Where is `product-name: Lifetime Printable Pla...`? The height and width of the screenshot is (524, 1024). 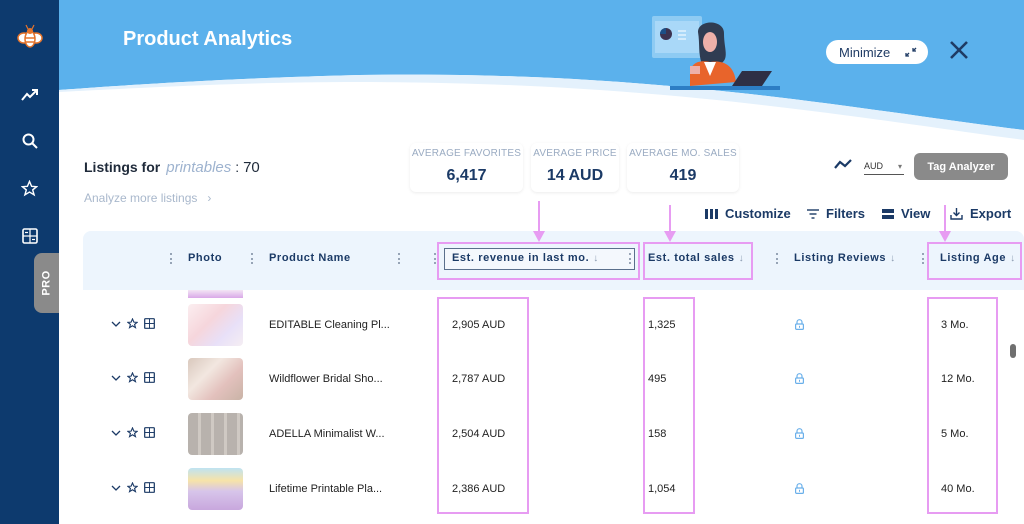 product-name: Lifetime Printable Pla... is located at coordinates (325, 489).